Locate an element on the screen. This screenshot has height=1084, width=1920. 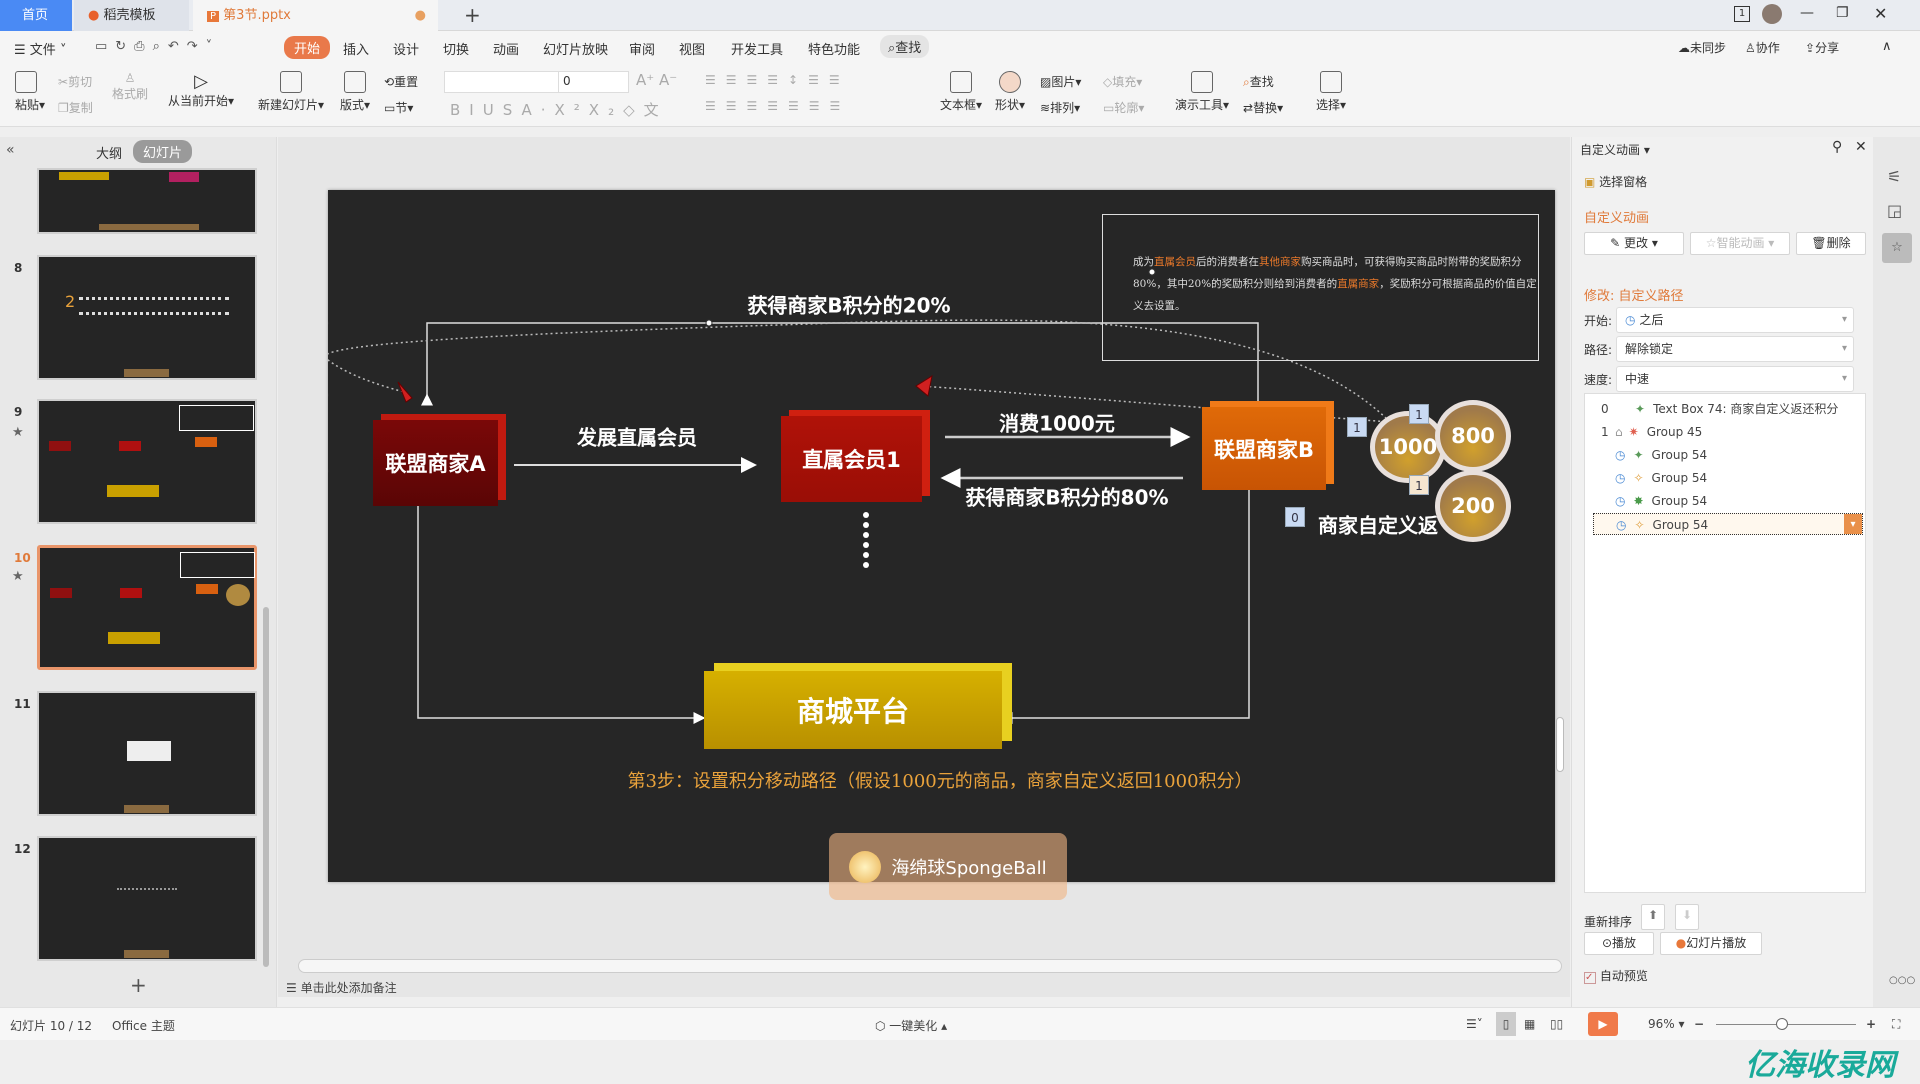
properties-icon: ⚟ is located at coordinates (1894, 176).